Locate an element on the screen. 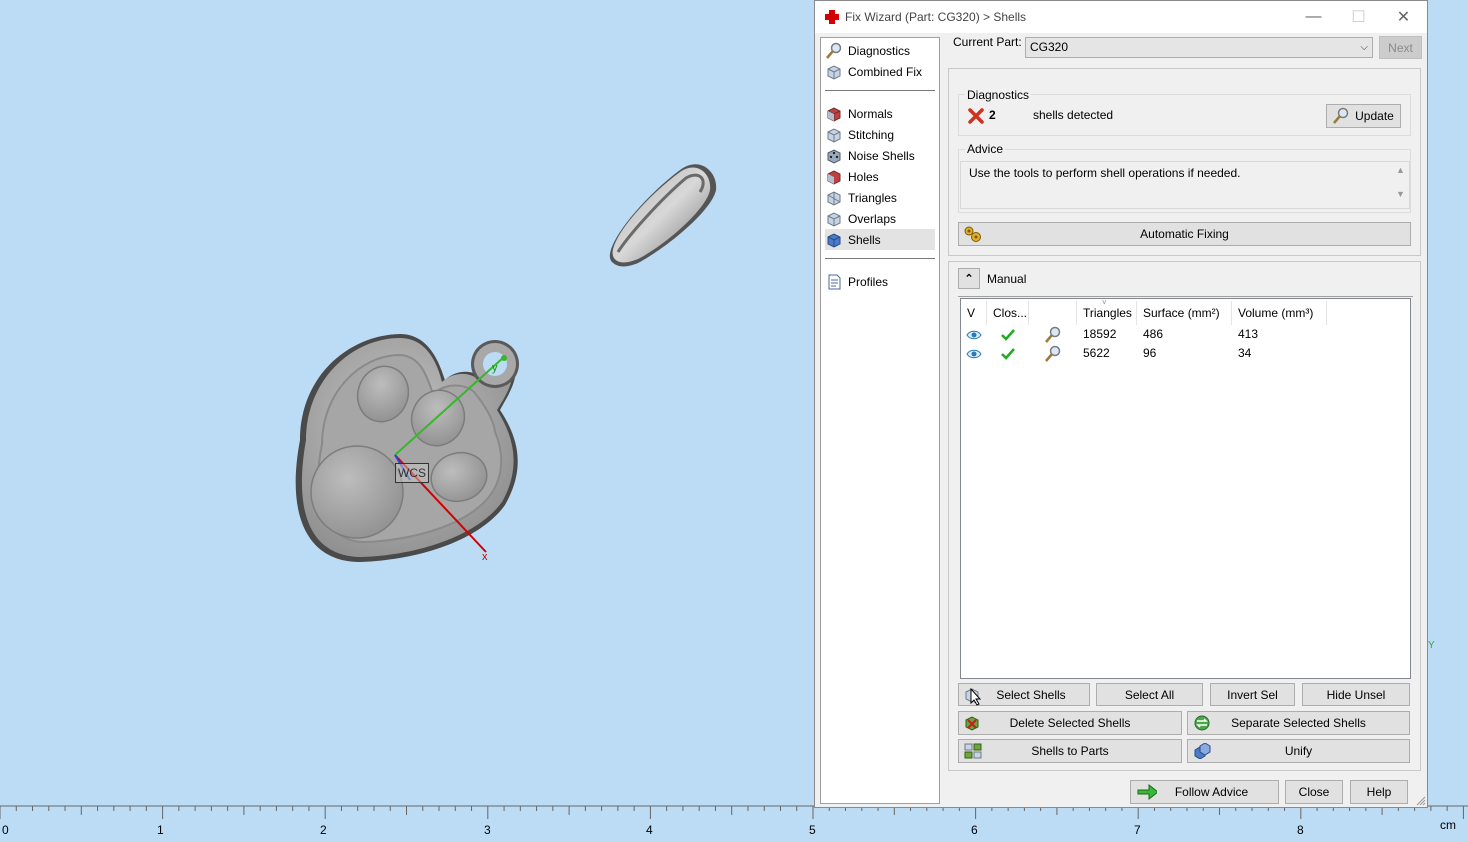 The image size is (1468, 842). advice-title: Advice is located at coordinates (985, 149).